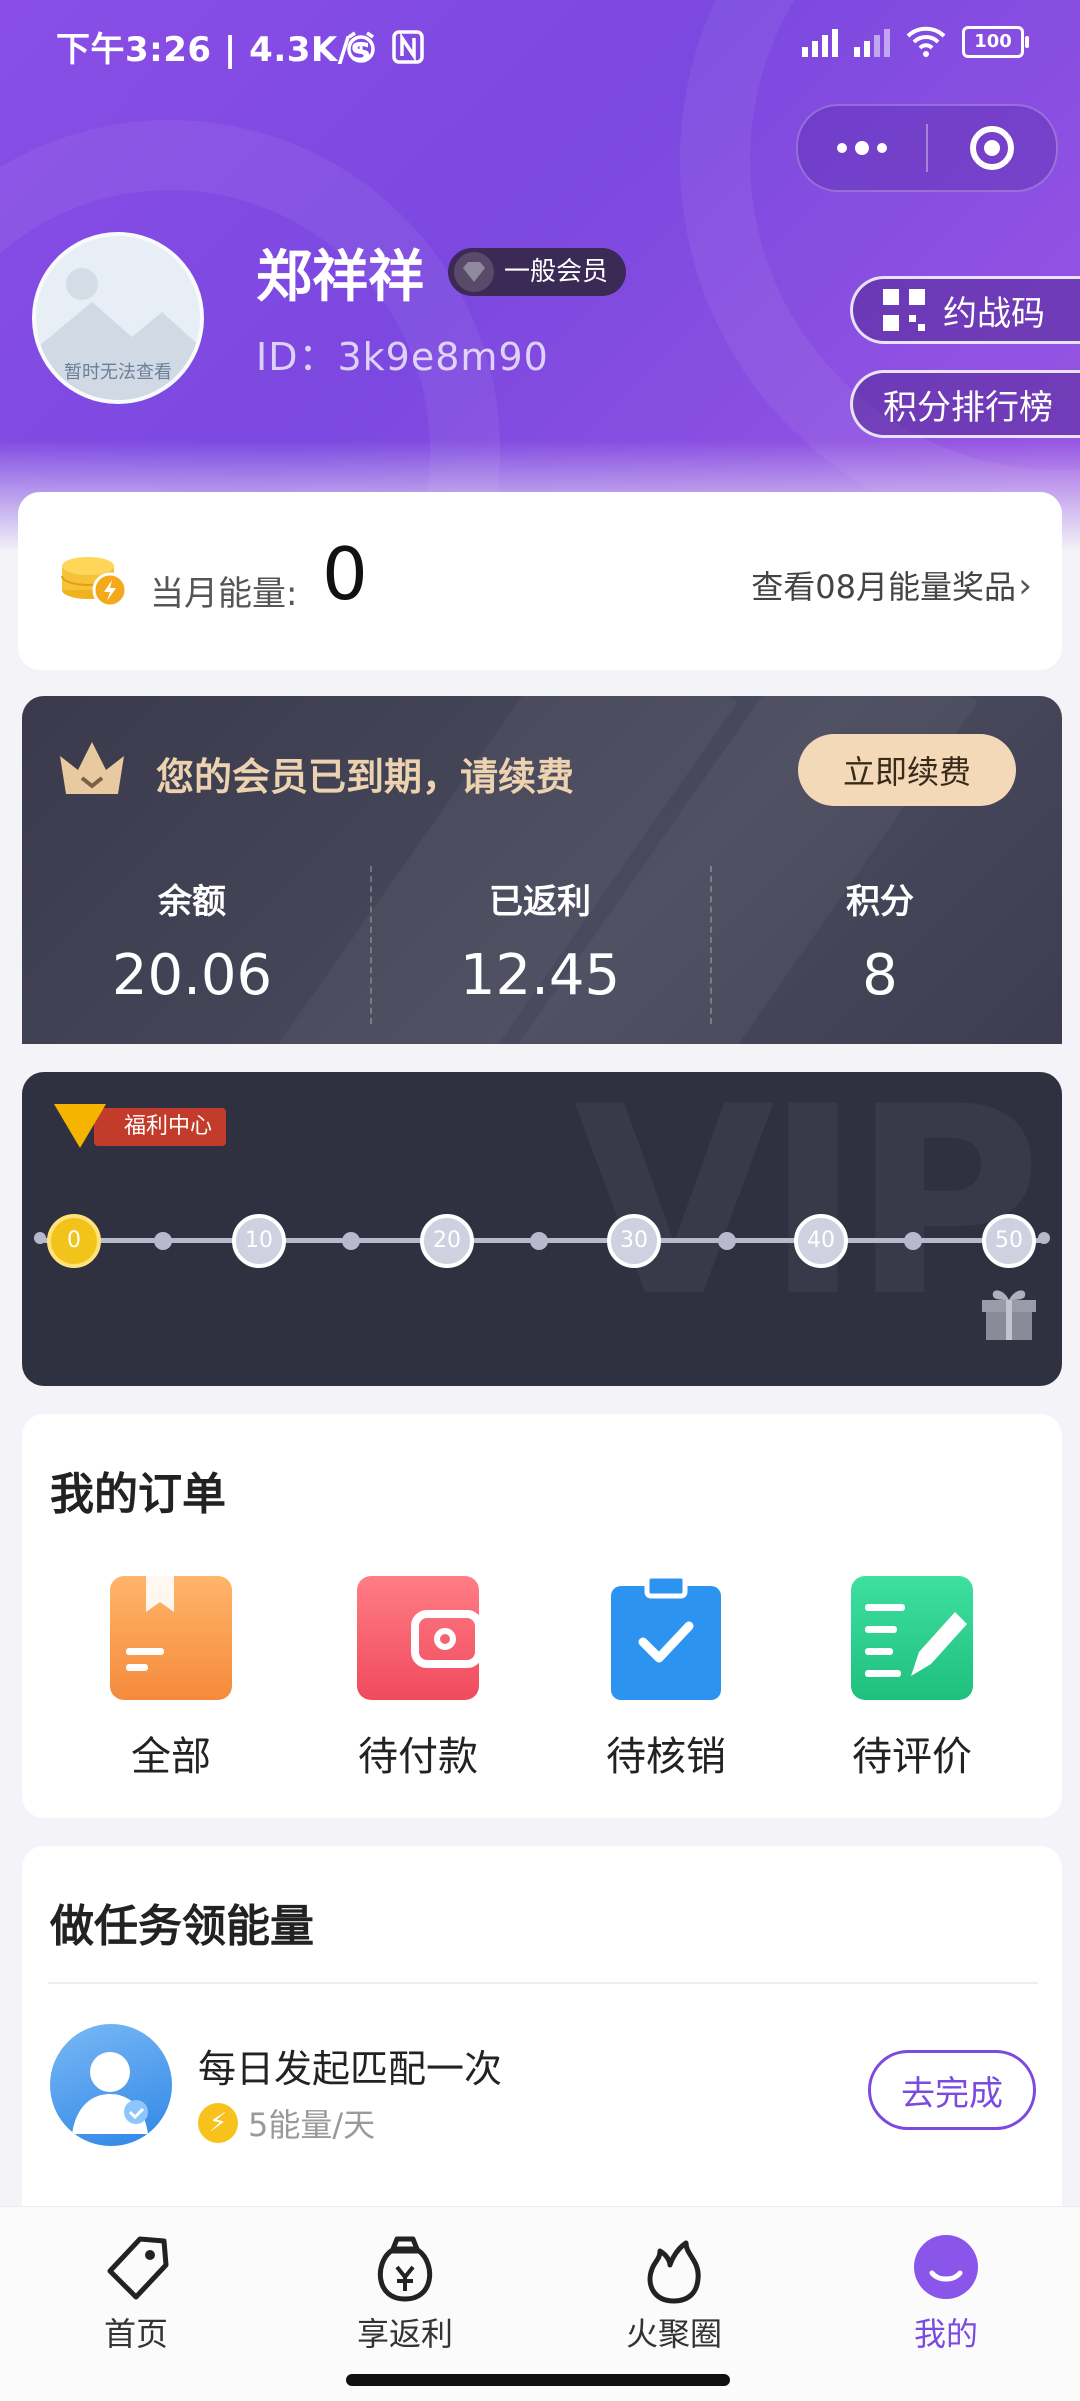 This screenshot has width=1080, height=2401. Describe the element at coordinates (540, 48) in the screenshot. I see `status-bar: 下午3:26 | 4.3K/s 100` at that location.